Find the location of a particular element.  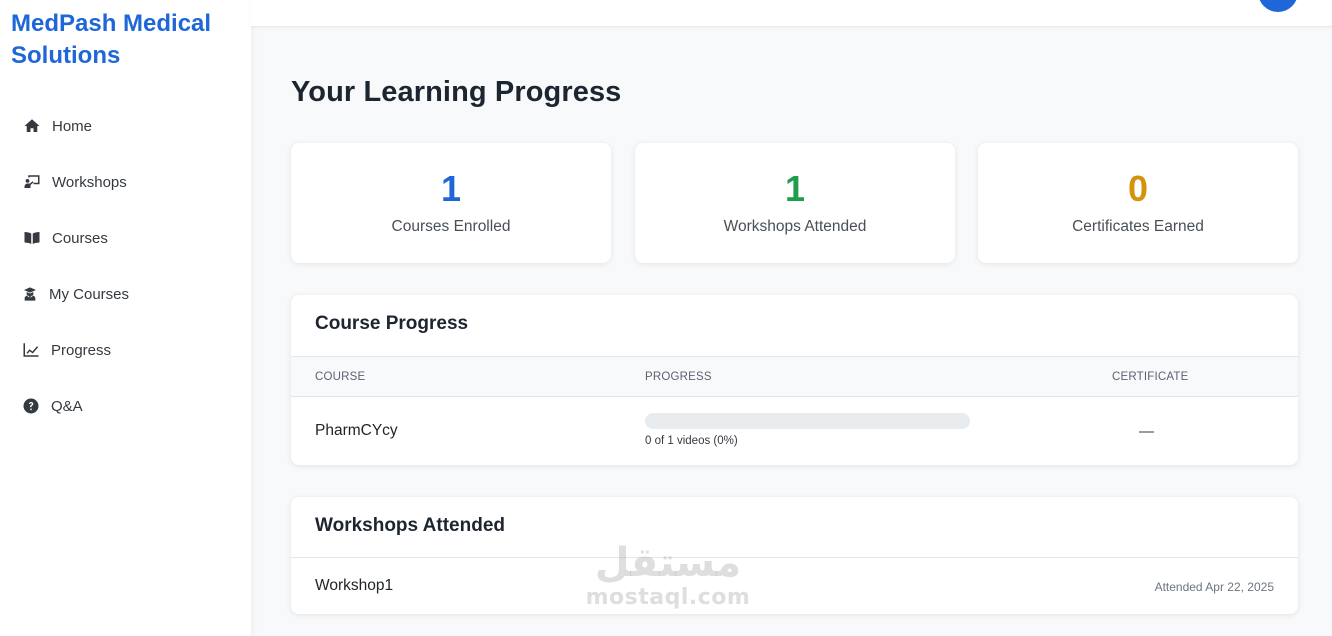

course-name: PharmCYcy is located at coordinates (356, 431).